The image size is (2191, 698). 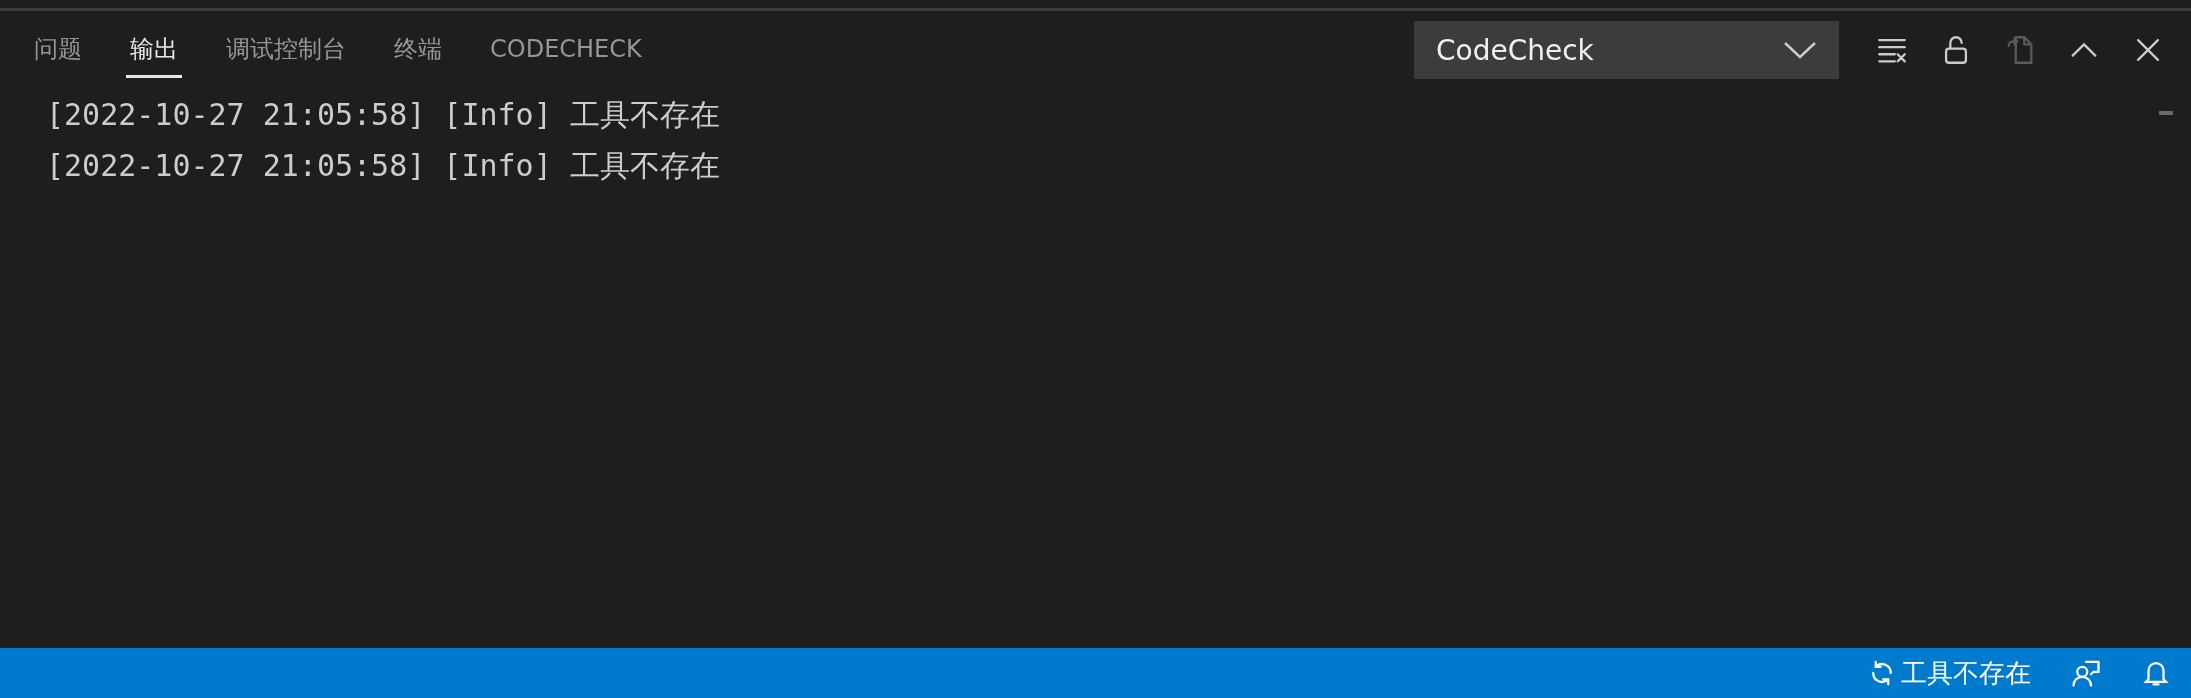 I want to click on panel-tab: 输出, so click(x=154, y=50).